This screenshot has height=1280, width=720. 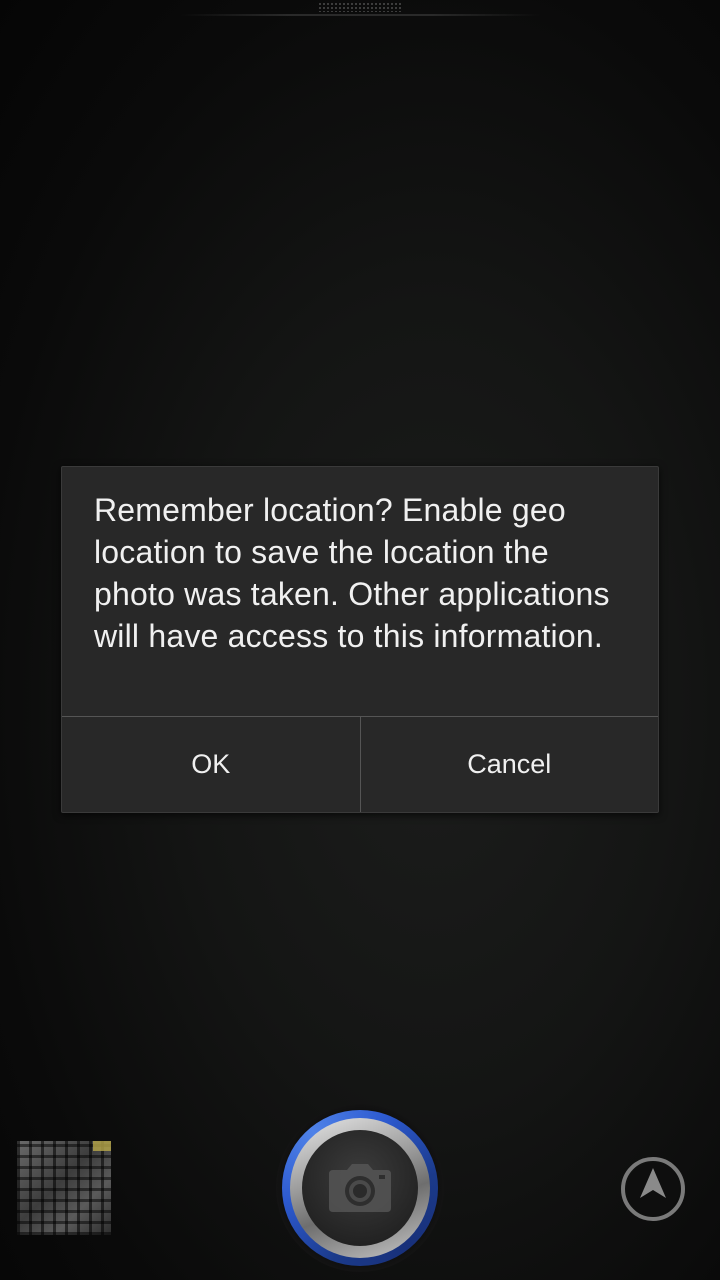 I want to click on ok-button: OK, so click(x=211, y=764).